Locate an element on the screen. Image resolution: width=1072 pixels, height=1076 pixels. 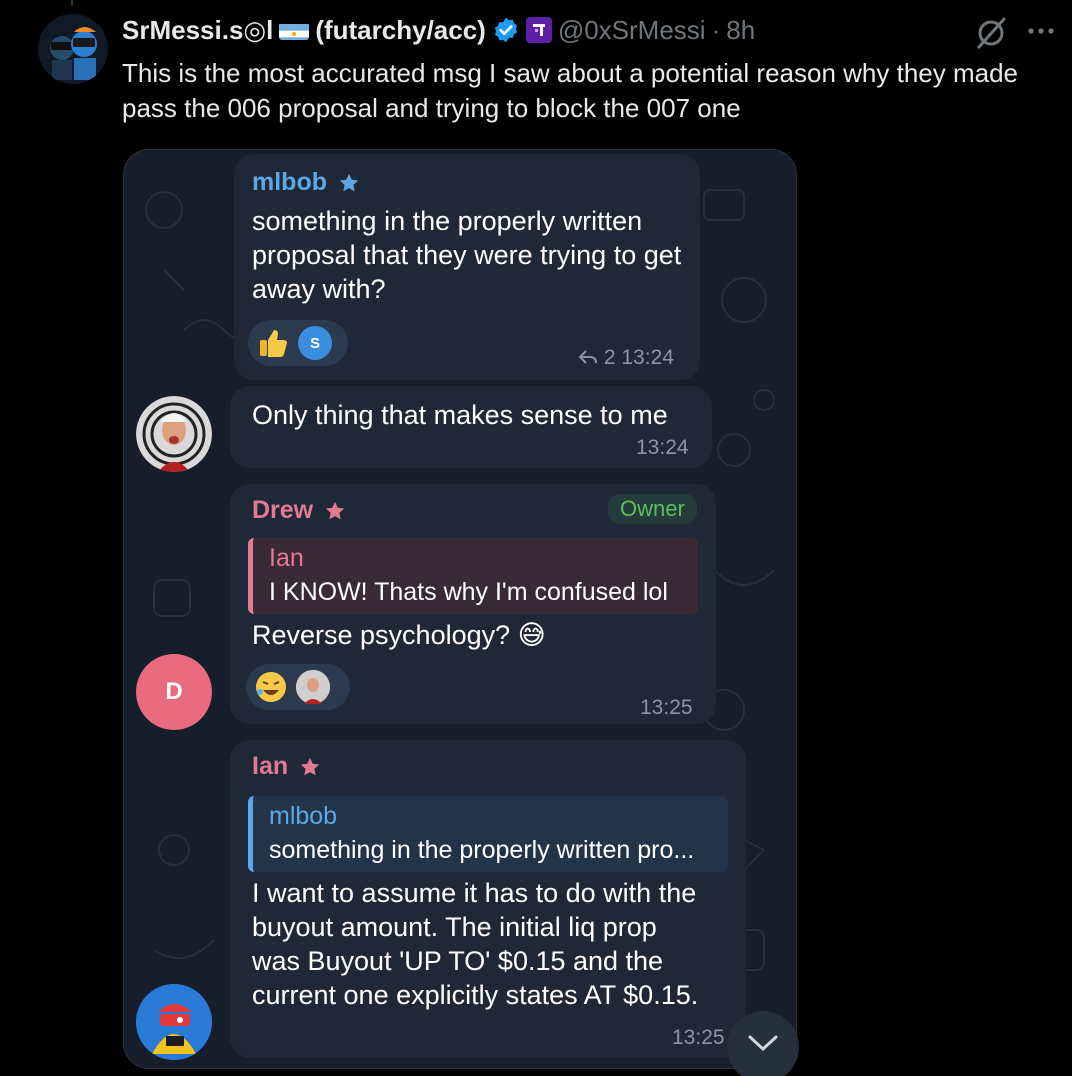
scroll-down-button is located at coordinates (763, 1043).